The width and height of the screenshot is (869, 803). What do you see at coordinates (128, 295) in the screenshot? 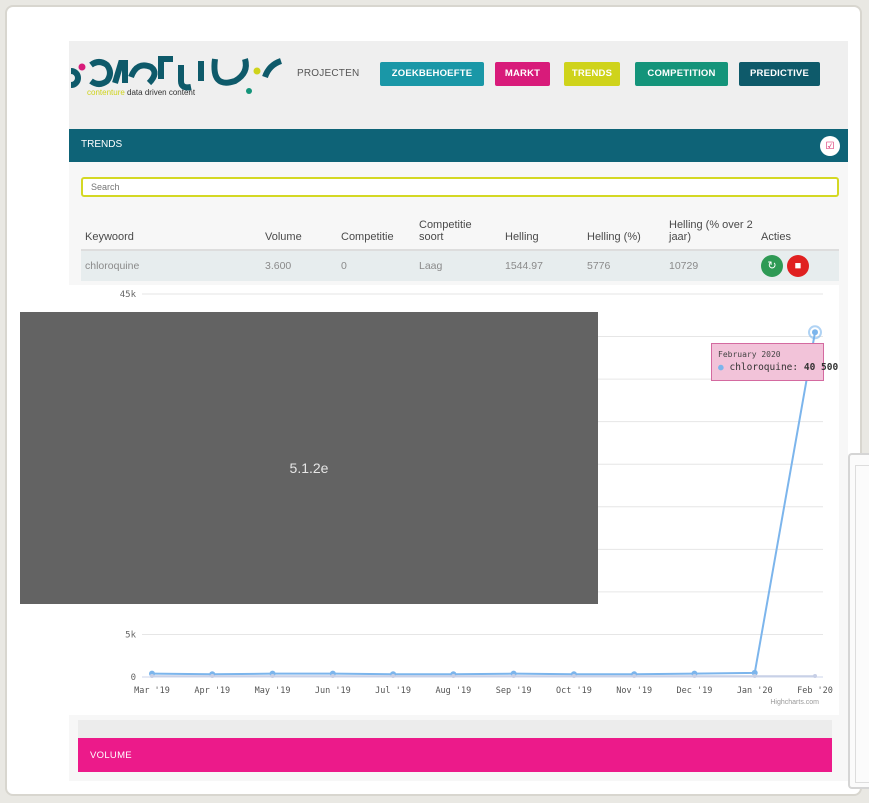
I see `y-tick-label: 45k` at bounding box center [128, 295].